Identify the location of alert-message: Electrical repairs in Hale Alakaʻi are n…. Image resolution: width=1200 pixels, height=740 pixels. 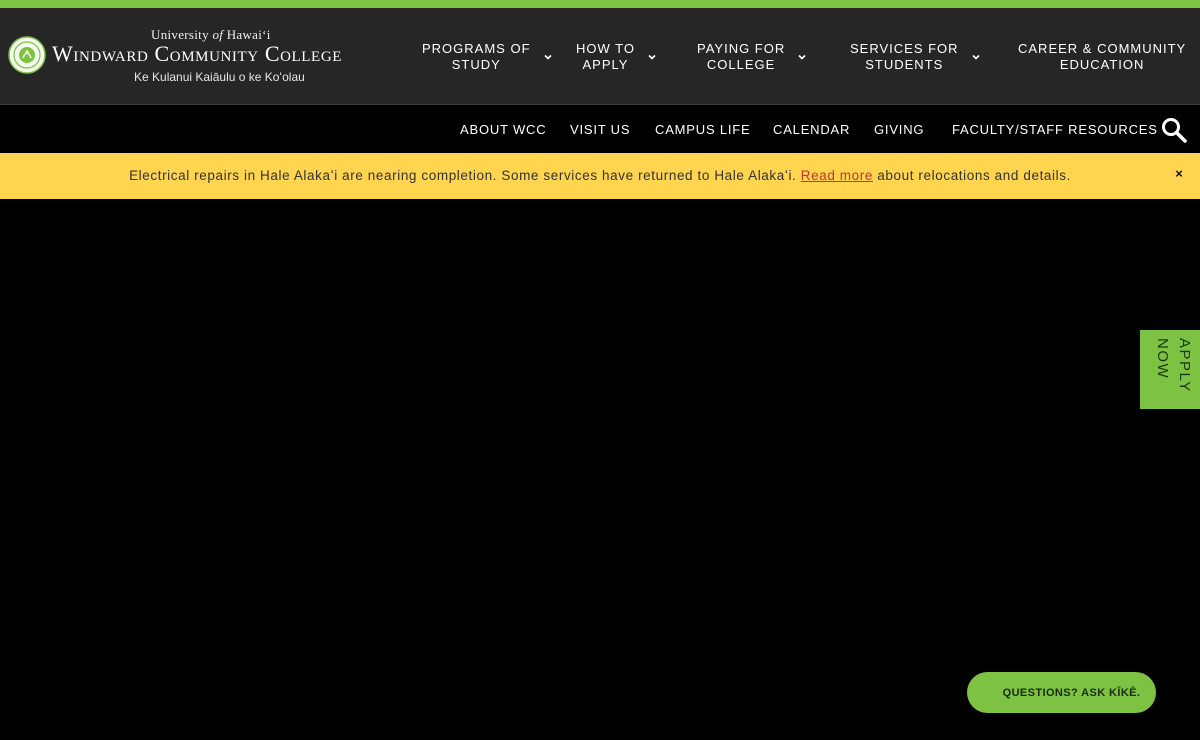
(600, 175).